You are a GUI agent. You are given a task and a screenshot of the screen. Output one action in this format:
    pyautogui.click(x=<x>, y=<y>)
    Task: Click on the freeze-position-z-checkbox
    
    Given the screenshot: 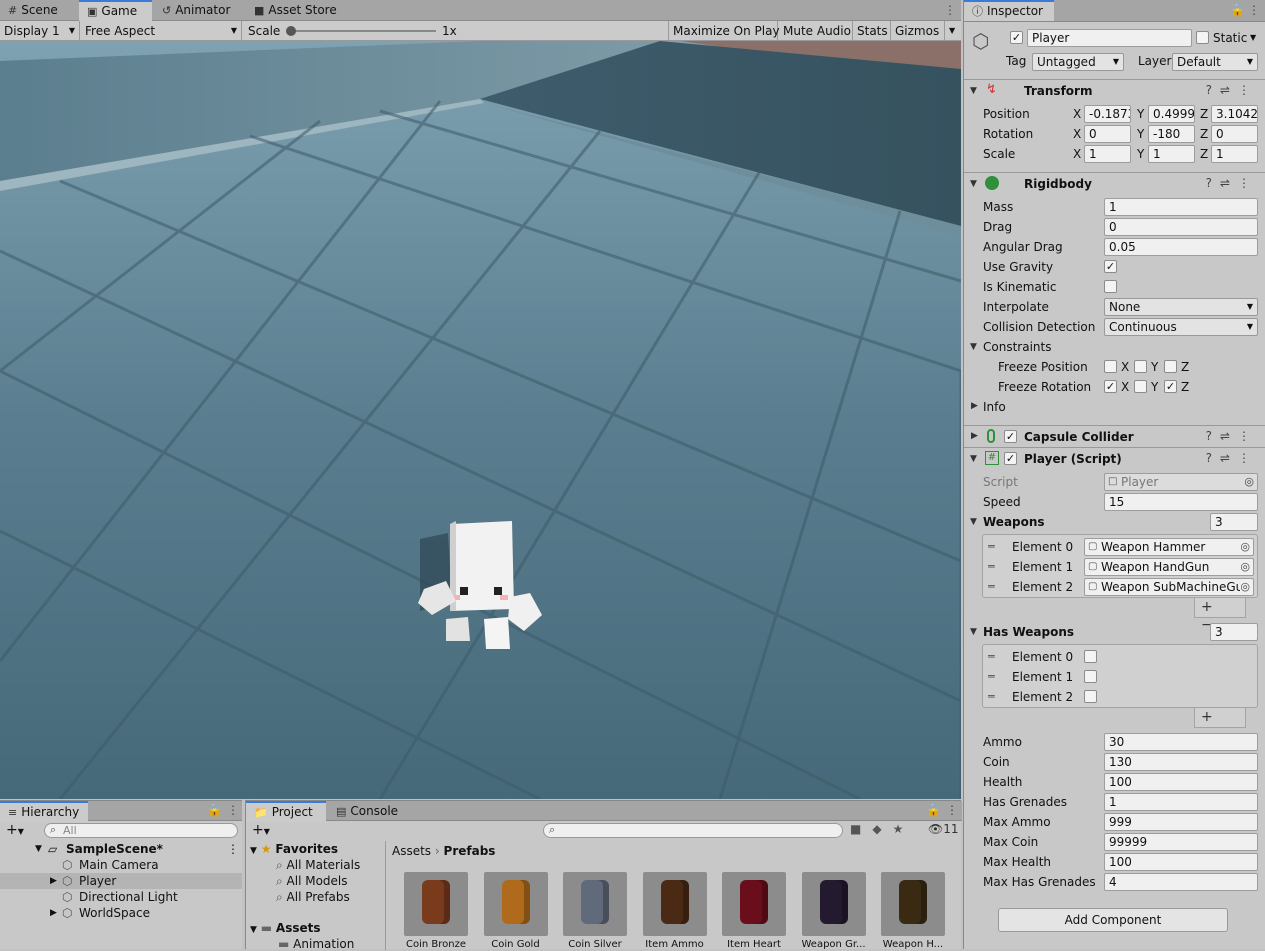 What is the action you would take?
    pyautogui.click(x=1170, y=366)
    